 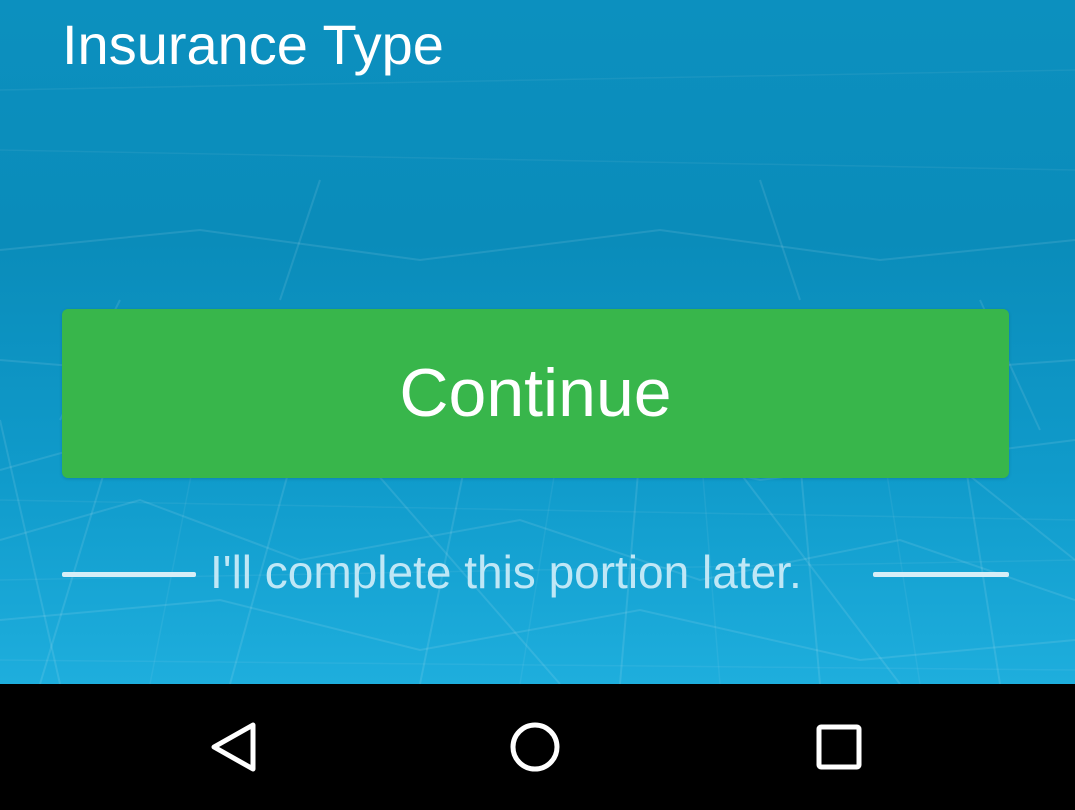 I want to click on back-button, so click(x=234, y=747).